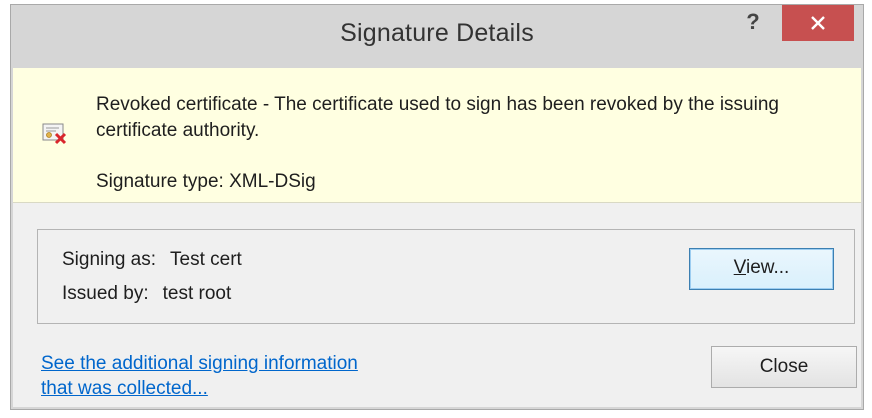  I want to click on signing-as-label: Signing as:, so click(109, 259).